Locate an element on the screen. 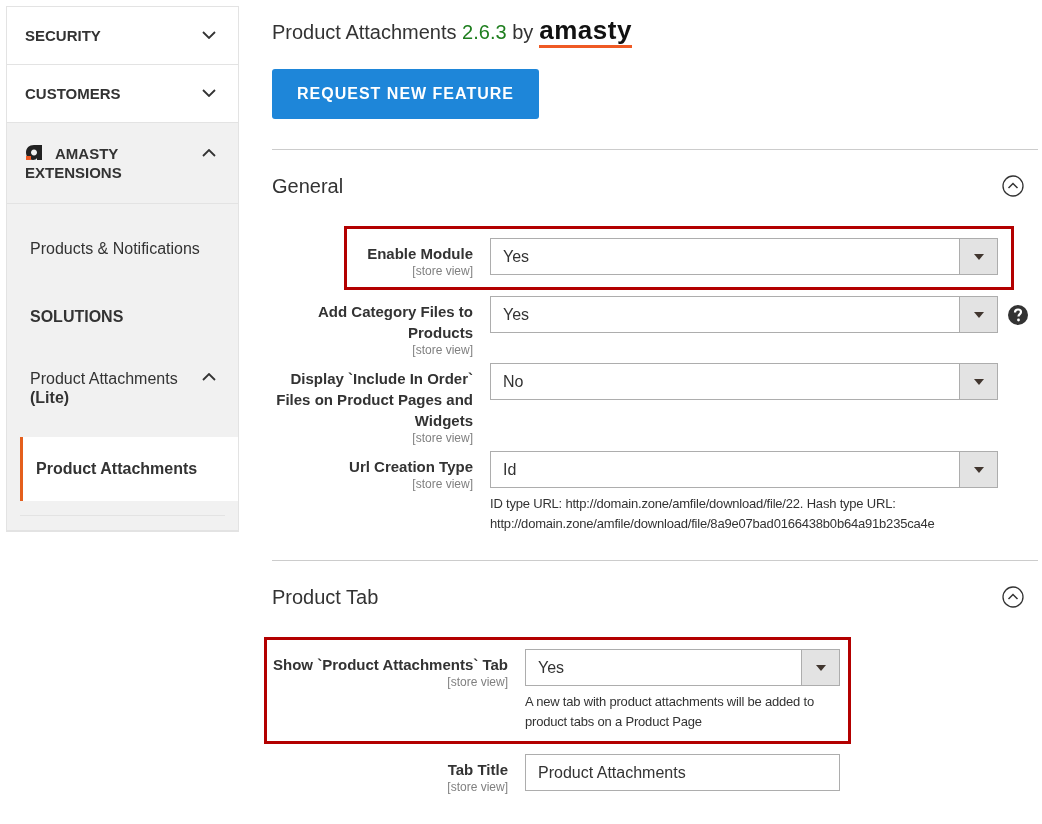 The height and width of the screenshot is (824, 1042). text-field: Product Attachments is located at coordinates (682, 772).